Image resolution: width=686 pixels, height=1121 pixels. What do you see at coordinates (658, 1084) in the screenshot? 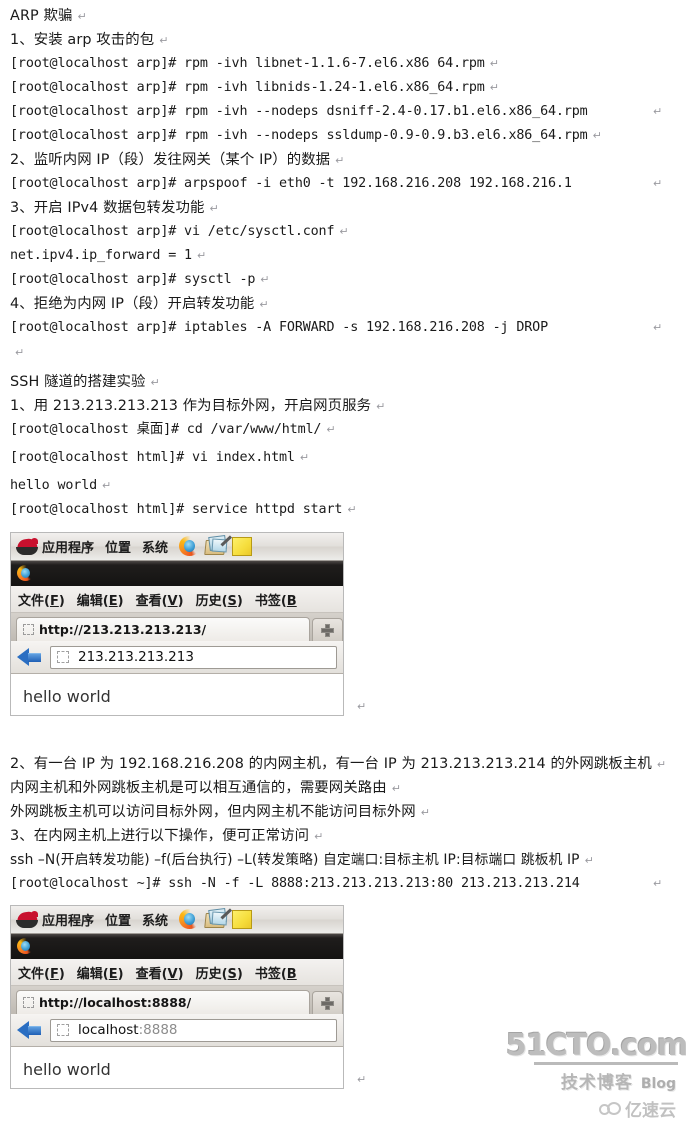
I see `watermark-blog: Blog` at bounding box center [658, 1084].